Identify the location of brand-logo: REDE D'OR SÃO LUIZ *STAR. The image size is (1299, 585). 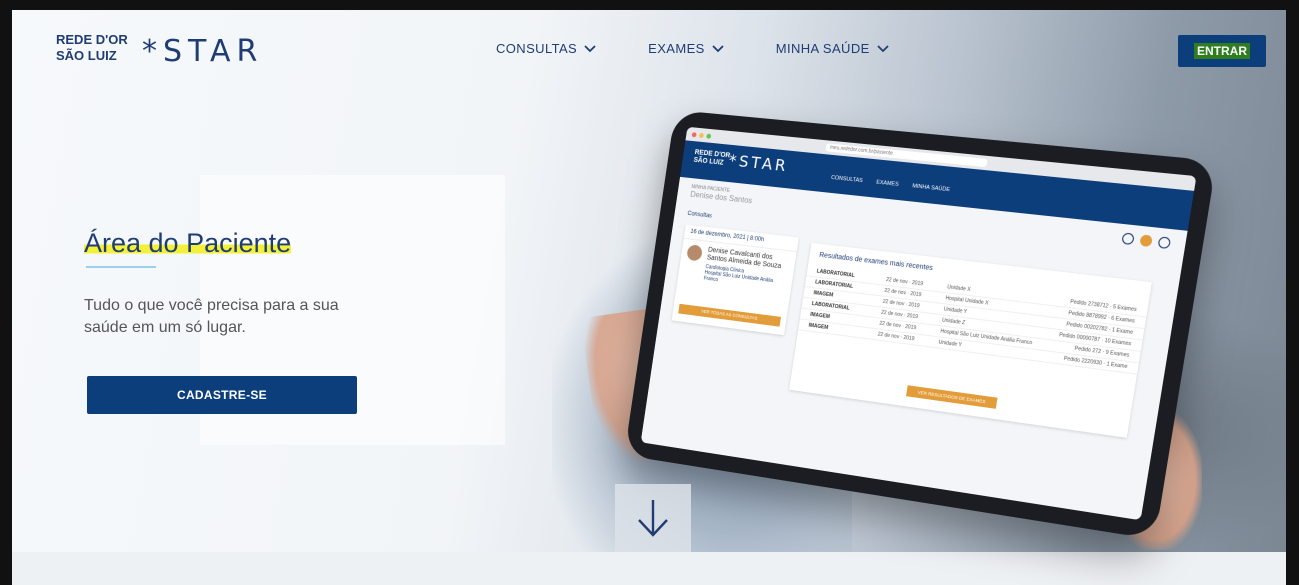
(166, 50).